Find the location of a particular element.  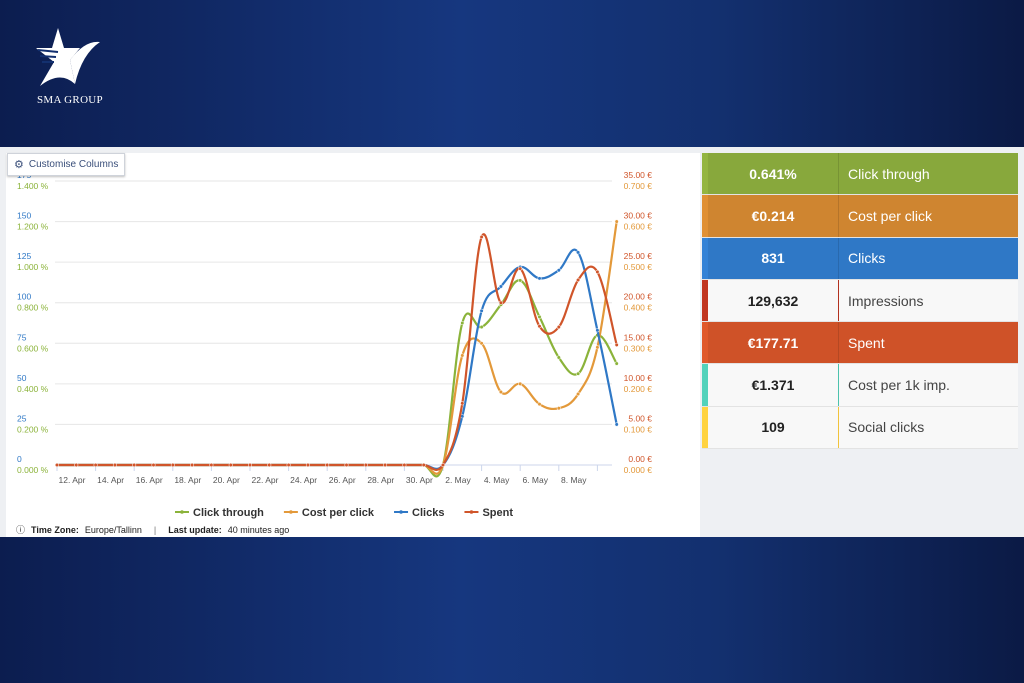

stat-row-social-clicks: 109 Social clicks is located at coordinates (860, 428).